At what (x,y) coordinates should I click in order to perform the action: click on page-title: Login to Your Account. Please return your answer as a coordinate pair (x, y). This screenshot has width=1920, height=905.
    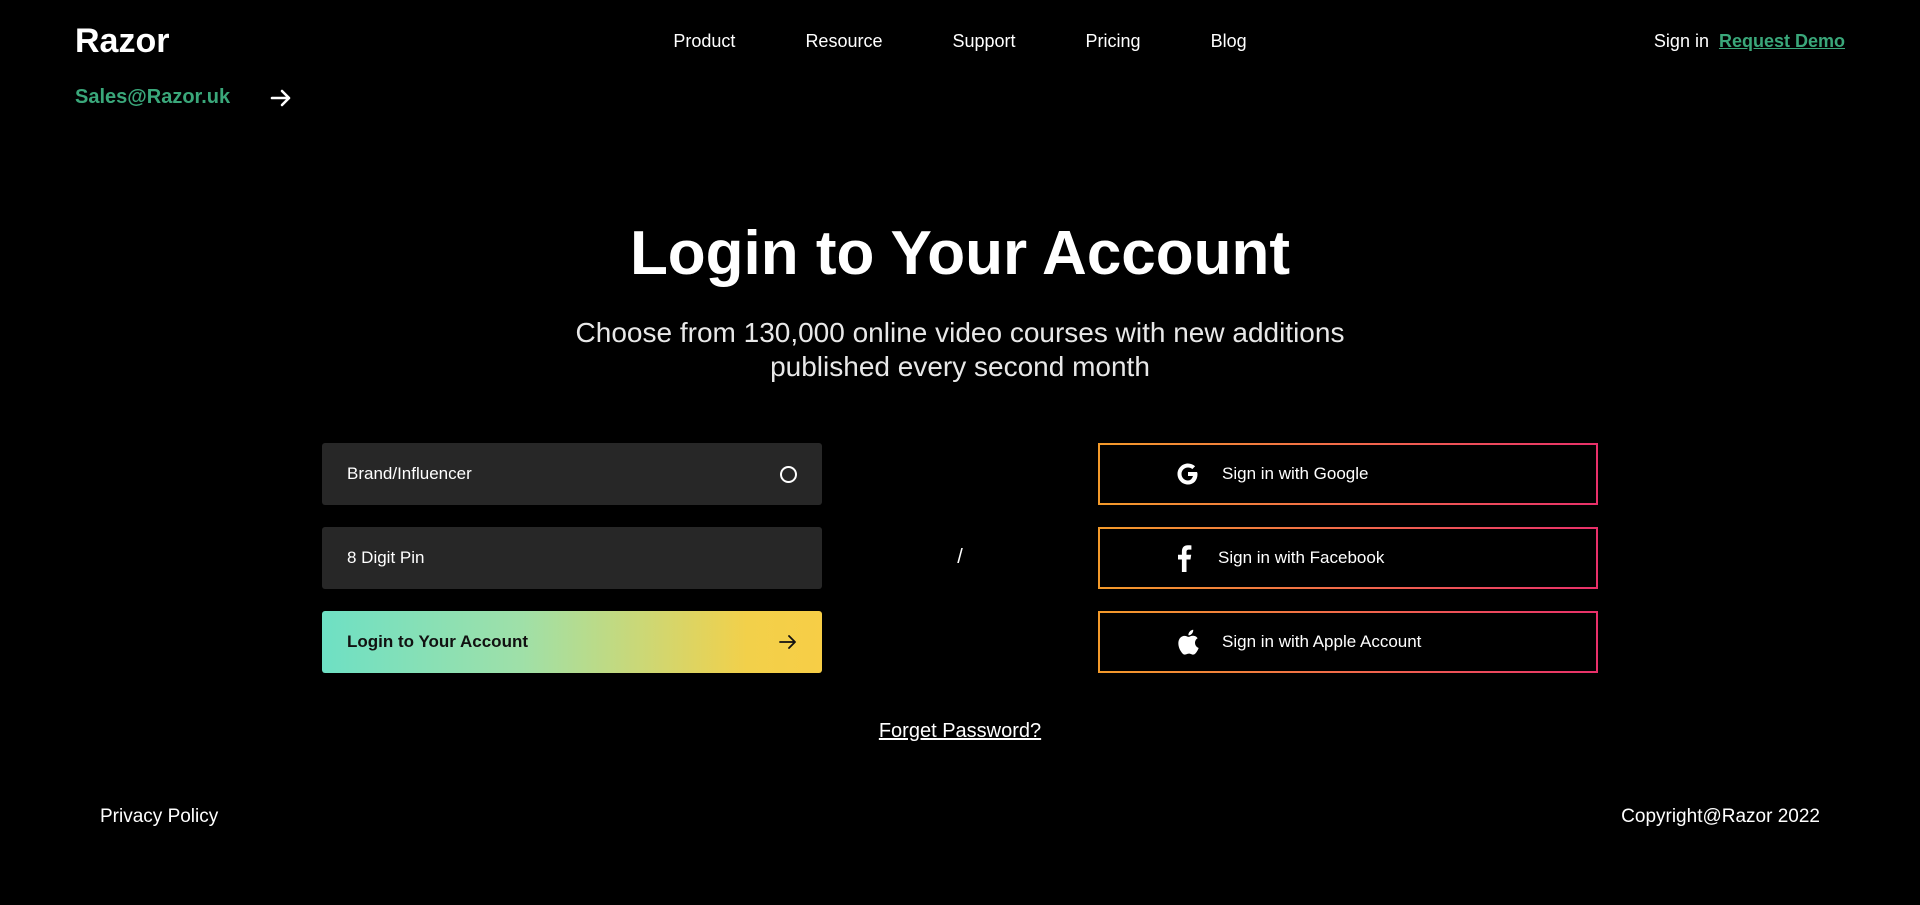
    Looking at the image, I should click on (960, 253).